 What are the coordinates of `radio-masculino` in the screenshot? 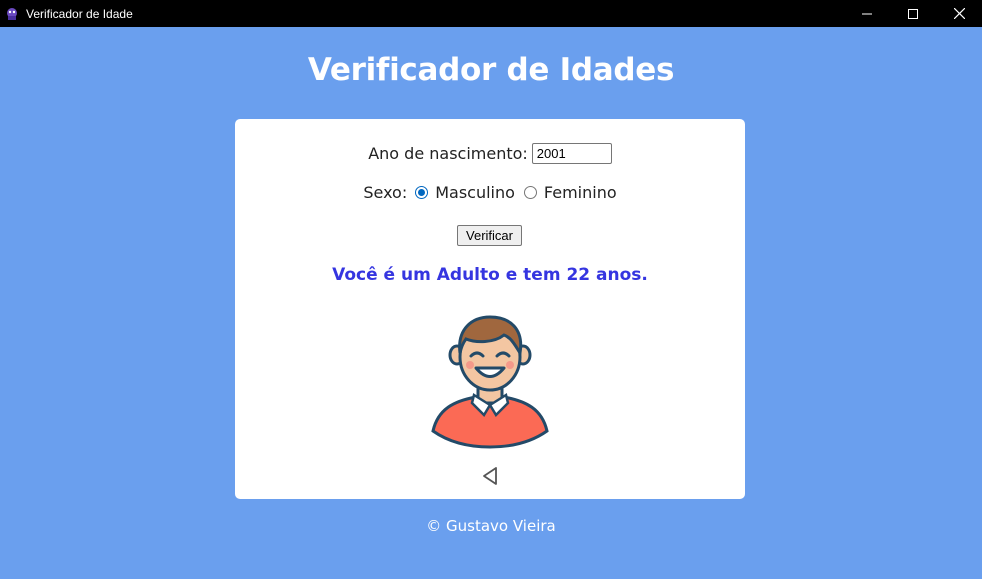 It's located at (422, 192).